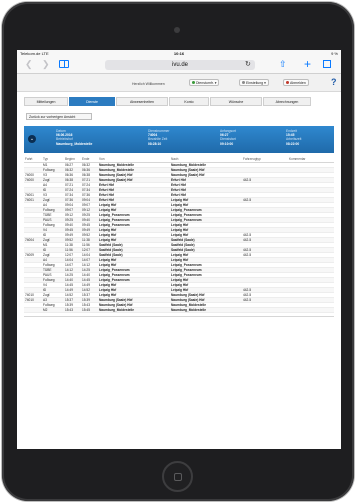  I want to click on settings-button: Einstellung ▾, so click(254, 82).